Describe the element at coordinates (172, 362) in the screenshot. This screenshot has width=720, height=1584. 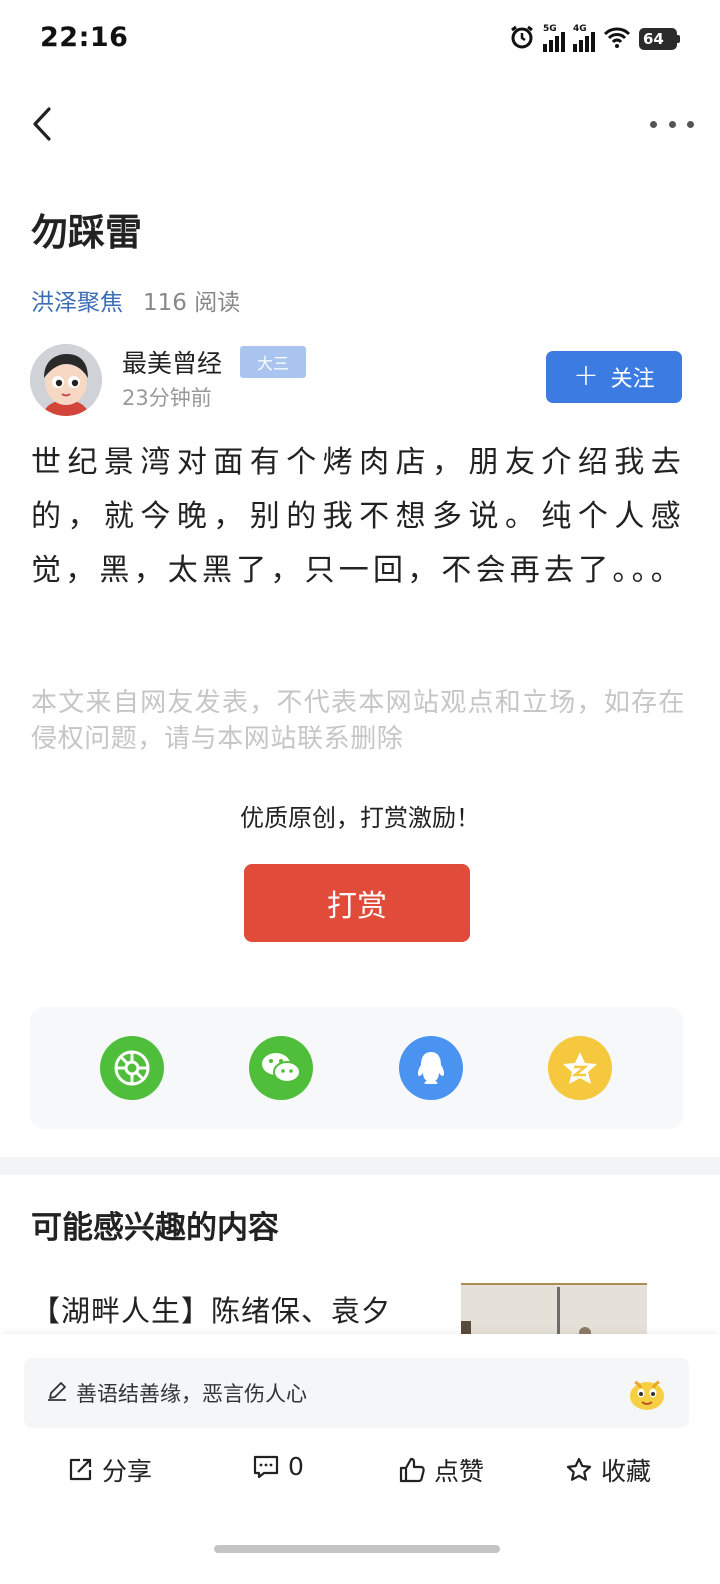
I see `author-name: 最美曾经` at that location.